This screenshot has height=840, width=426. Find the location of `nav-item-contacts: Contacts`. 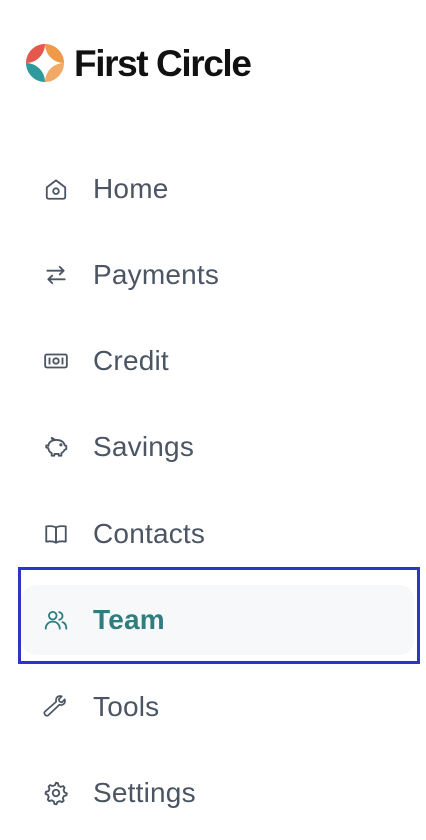

nav-item-contacts: Contacts is located at coordinates (218, 534).